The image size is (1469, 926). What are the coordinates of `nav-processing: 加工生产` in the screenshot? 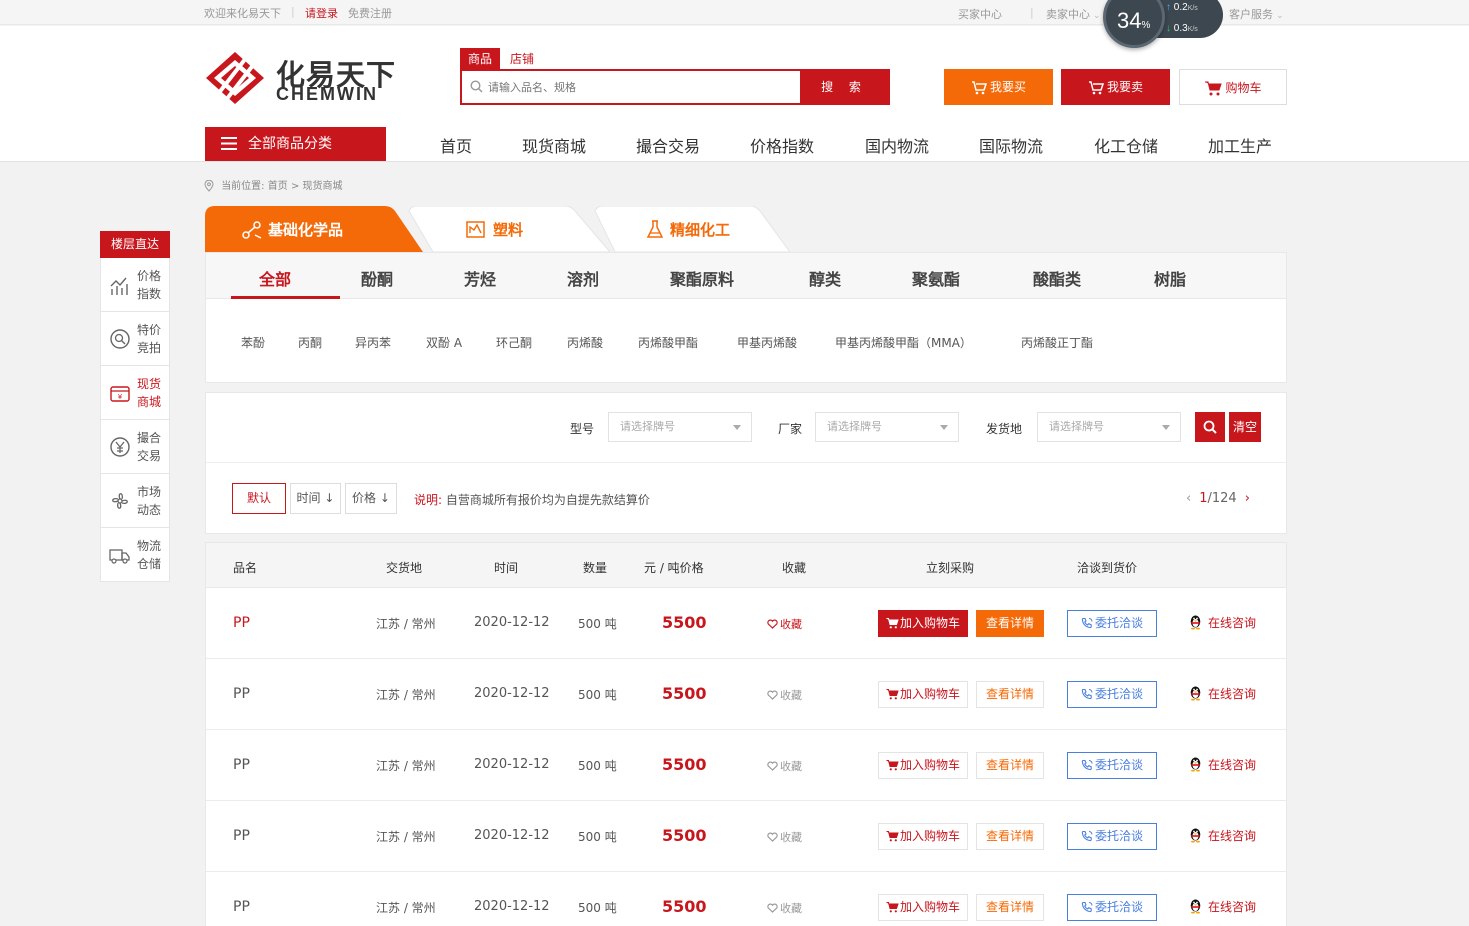 It's located at (1240, 145).